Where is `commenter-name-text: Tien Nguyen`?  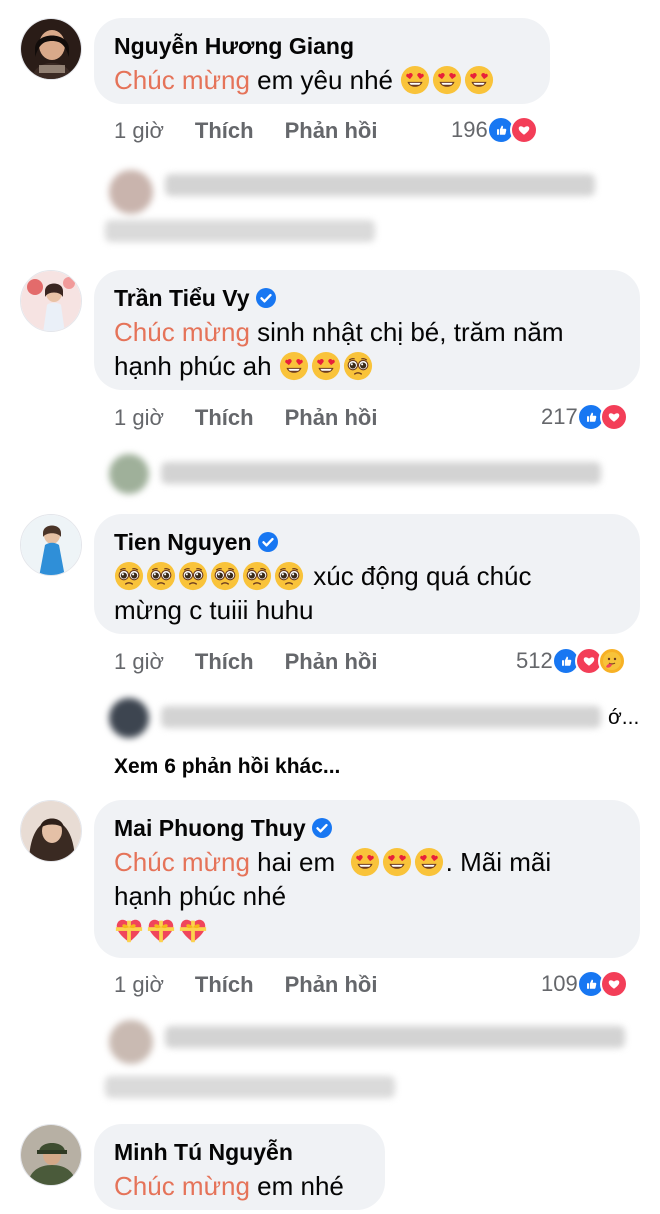 commenter-name-text: Tien Nguyen is located at coordinates (183, 542).